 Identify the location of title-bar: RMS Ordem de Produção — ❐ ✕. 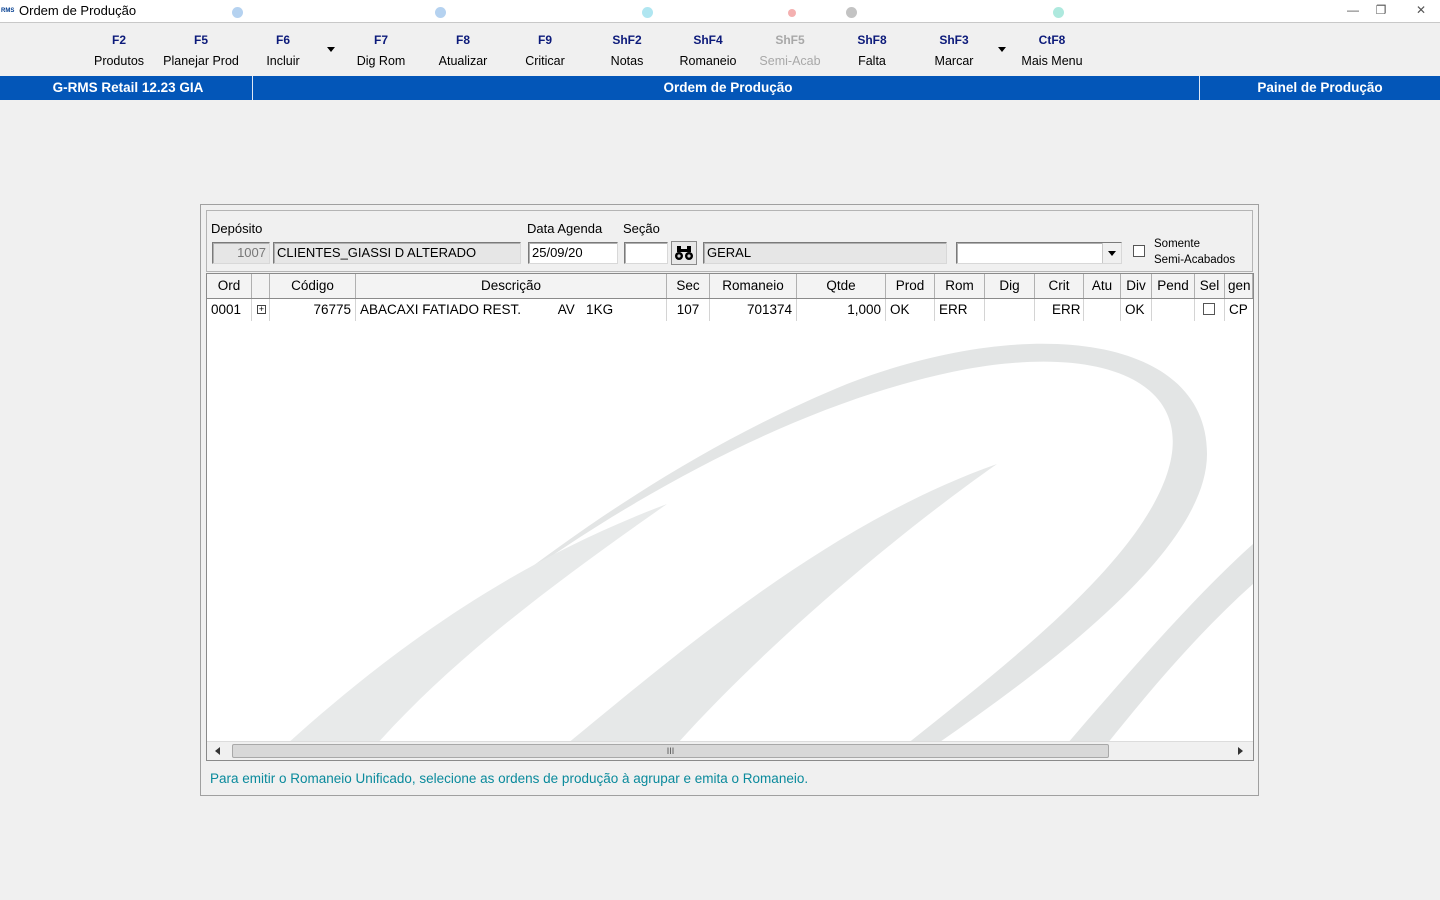
(720, 11).